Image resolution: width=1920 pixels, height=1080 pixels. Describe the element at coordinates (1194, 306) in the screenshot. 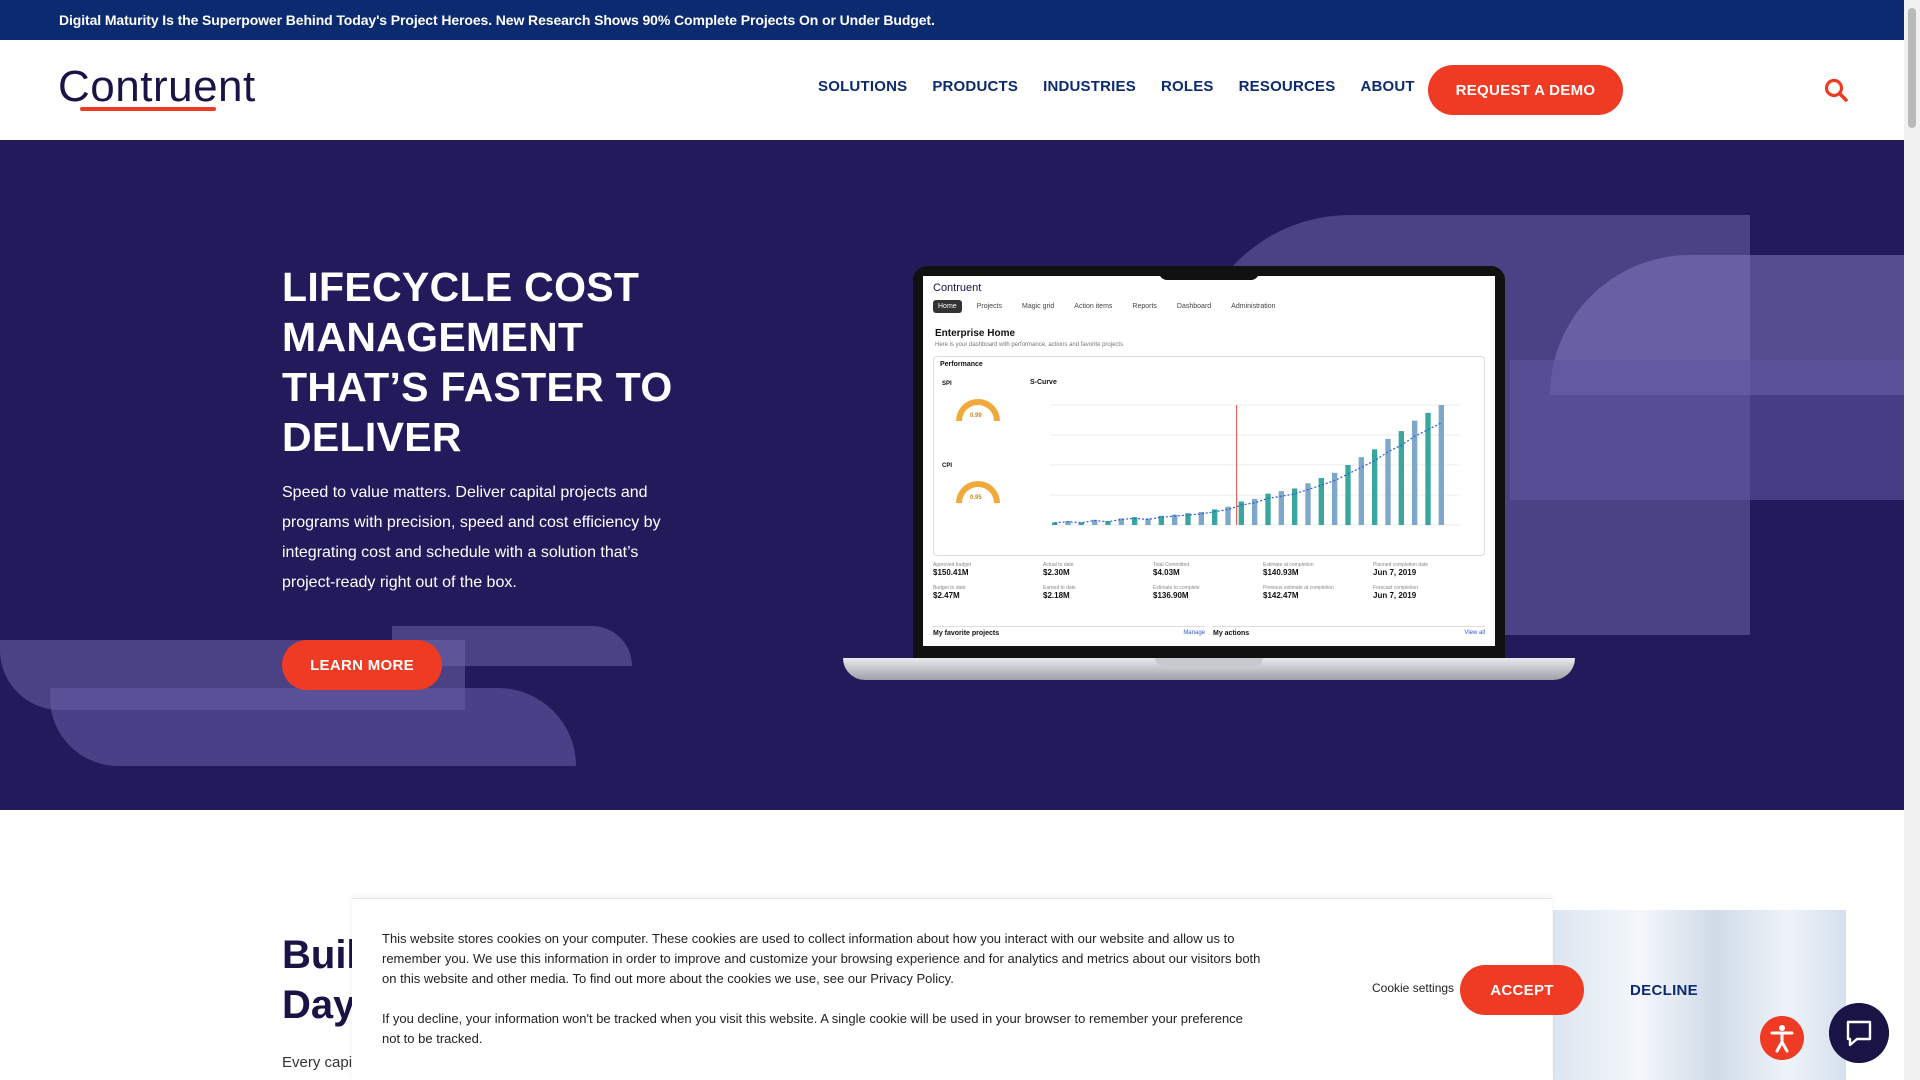

I see `screen-tab: Dashboard` at that location.